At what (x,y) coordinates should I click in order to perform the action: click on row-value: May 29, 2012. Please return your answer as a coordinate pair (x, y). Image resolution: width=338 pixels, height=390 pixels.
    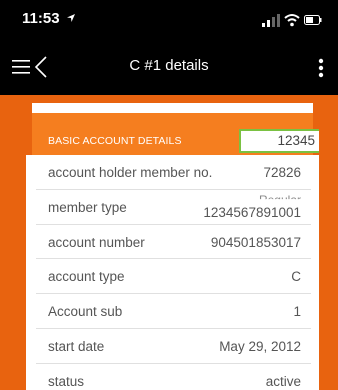
    Looking at the image, I should click on (260, 346).